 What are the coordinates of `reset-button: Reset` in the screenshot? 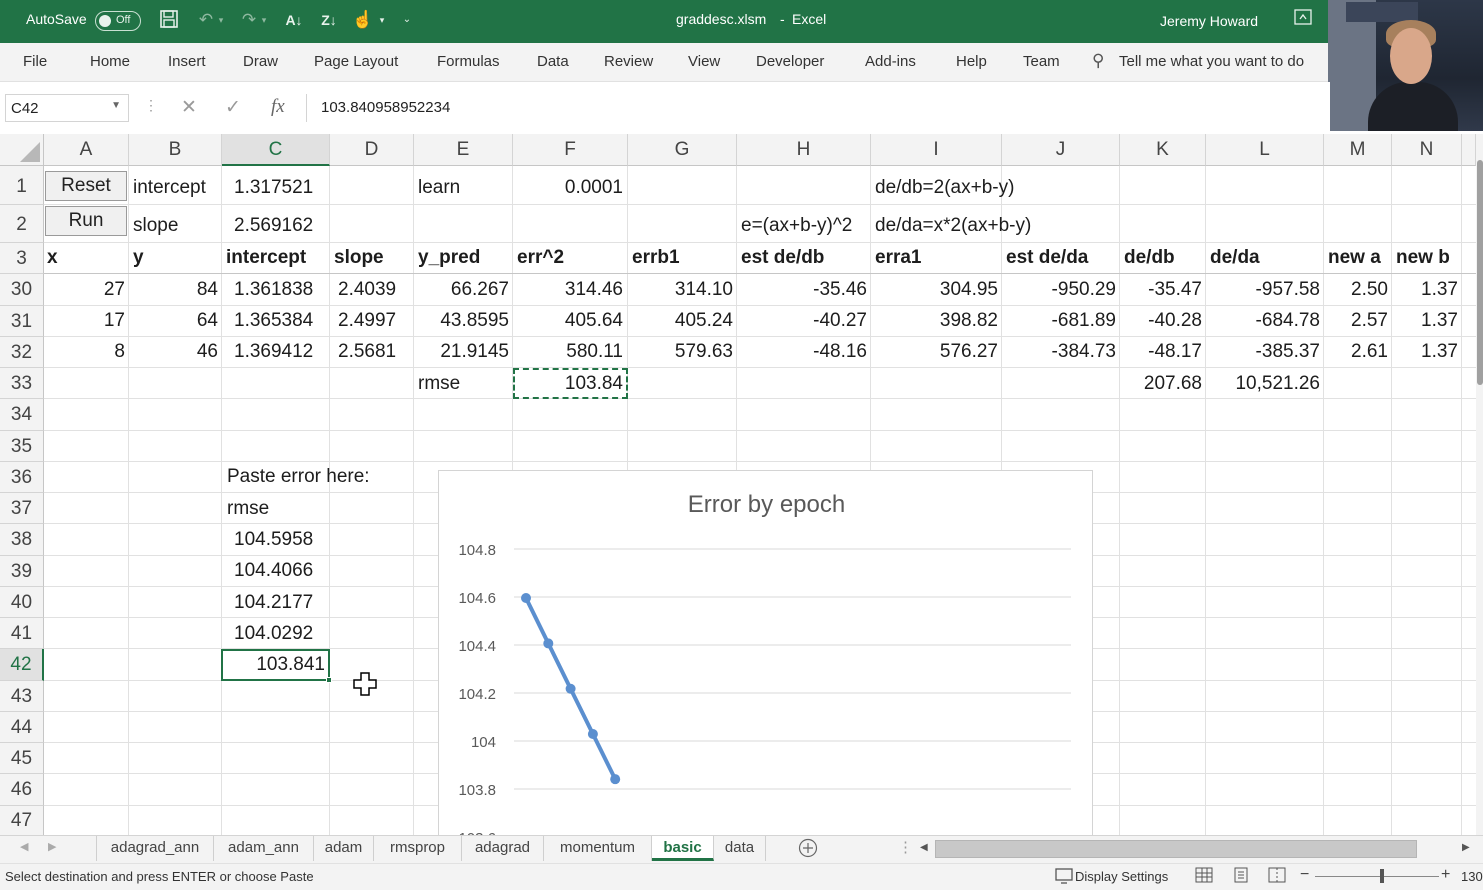 It's located at (86, 186).